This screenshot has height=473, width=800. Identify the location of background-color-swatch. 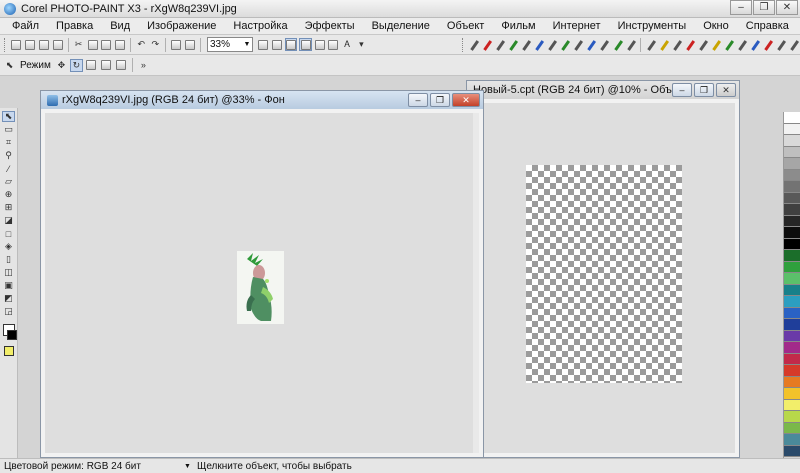
(11, 335).